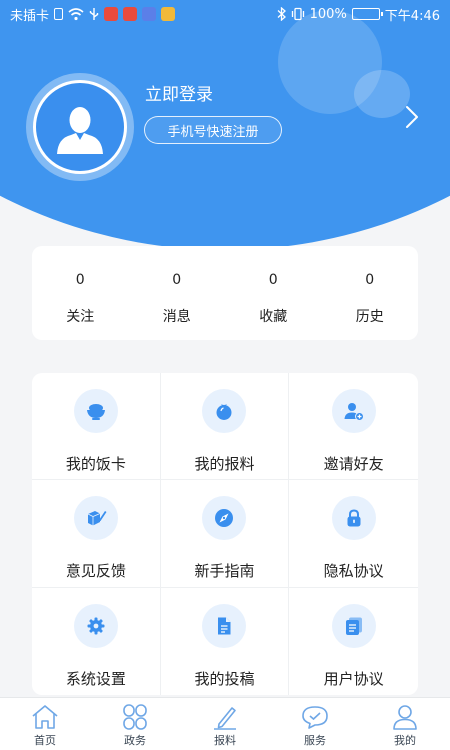  Describe the element at coordinates (353, 678) in the screenshot. I see `menu-item-label: 用户协议` at that location.